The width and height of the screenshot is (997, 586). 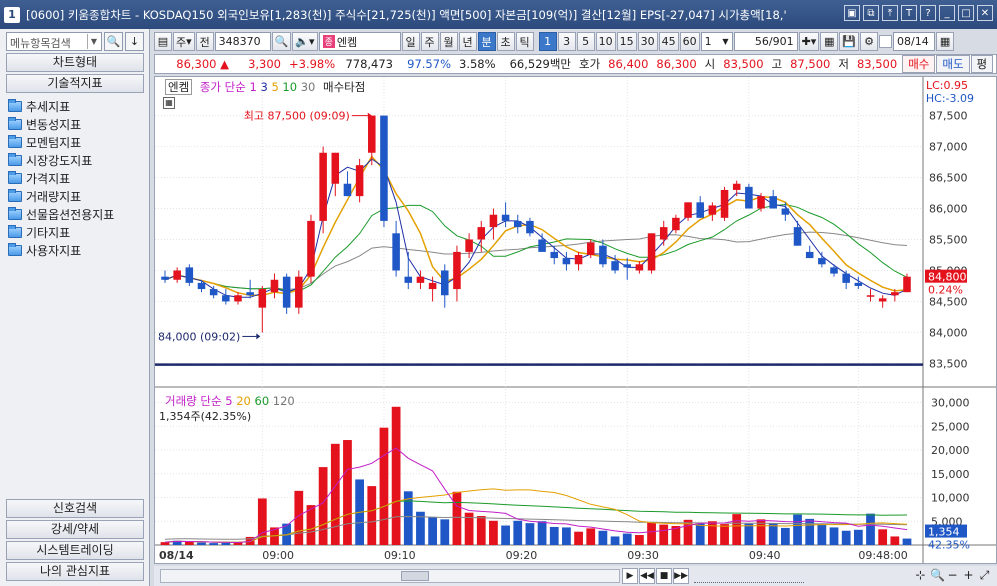 What do you see at coordinates (486, 41) in the screenshot?
I see `period-minute: 분` at bounding box center [486, 41].